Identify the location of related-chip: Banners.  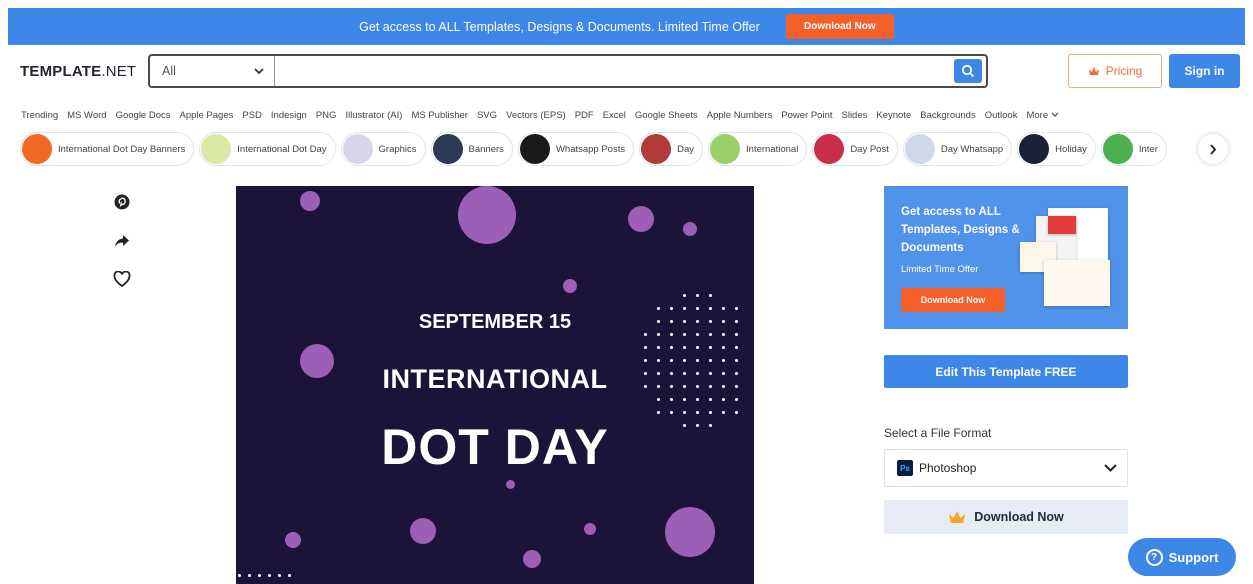
(471, 149).